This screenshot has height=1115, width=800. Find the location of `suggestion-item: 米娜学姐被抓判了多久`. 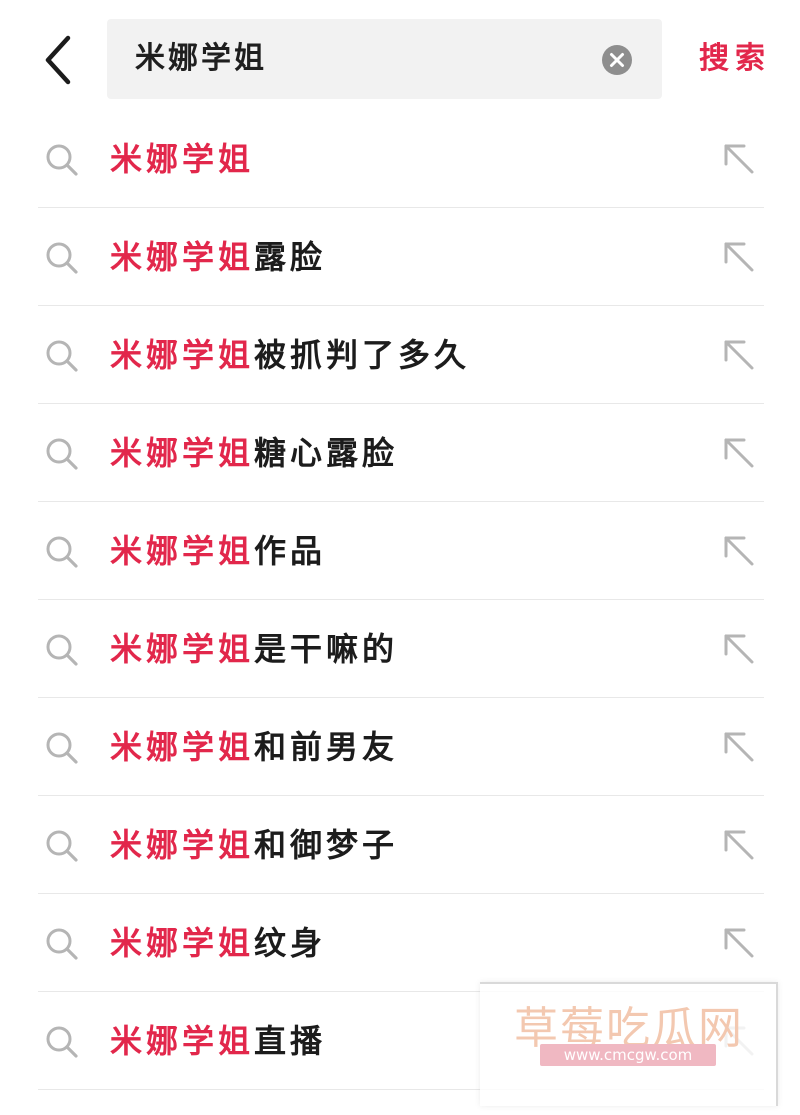

suggestion-item: 米娜学姐被抓判了多久 is located at coordinates (400, 355).